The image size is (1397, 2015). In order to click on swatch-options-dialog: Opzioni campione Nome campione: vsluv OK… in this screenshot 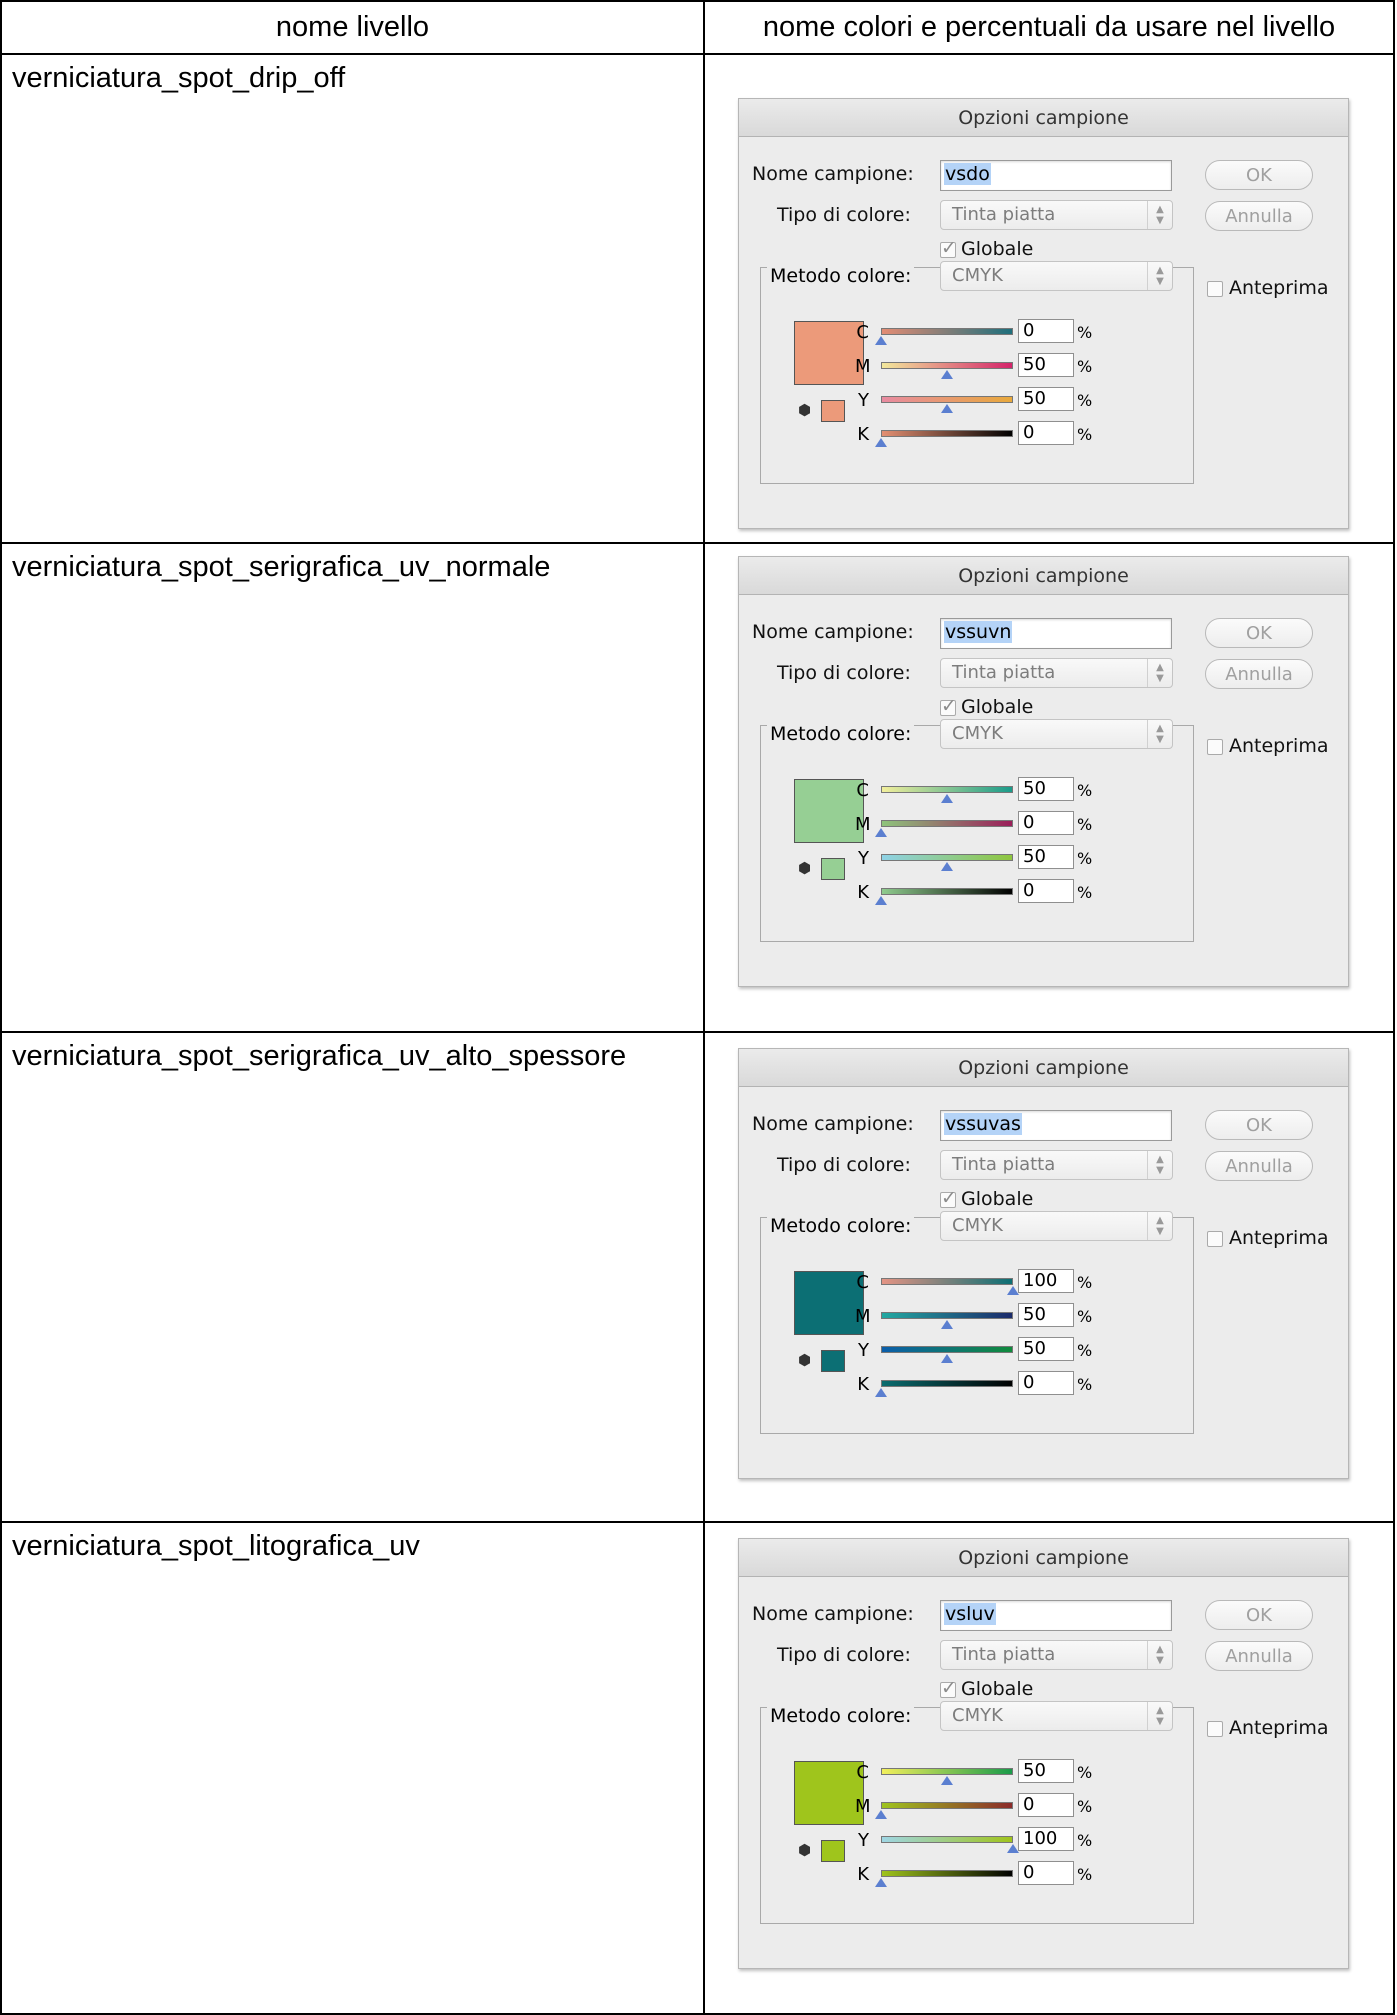, I will do `click(1043, 1753)`.